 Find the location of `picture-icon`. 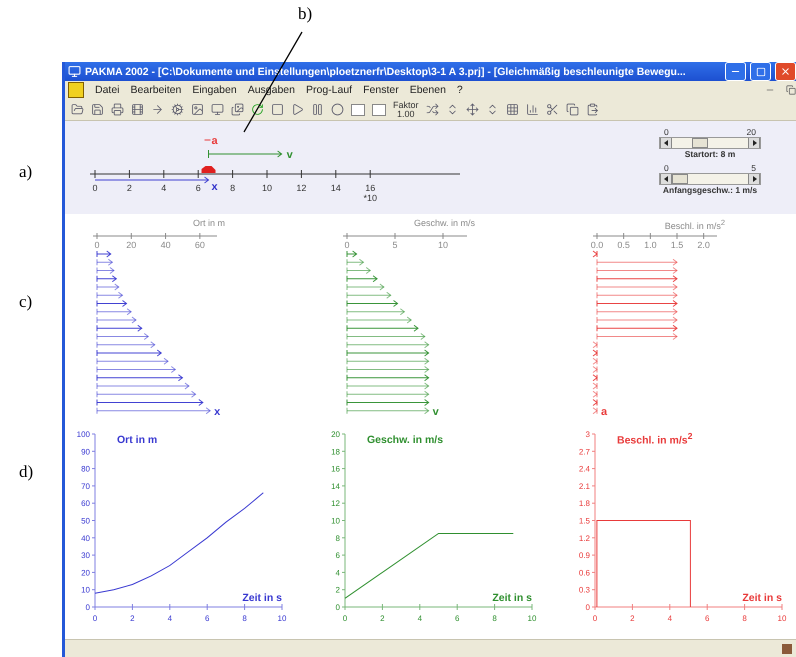

picture-icon is located at coordinates (197, 109).